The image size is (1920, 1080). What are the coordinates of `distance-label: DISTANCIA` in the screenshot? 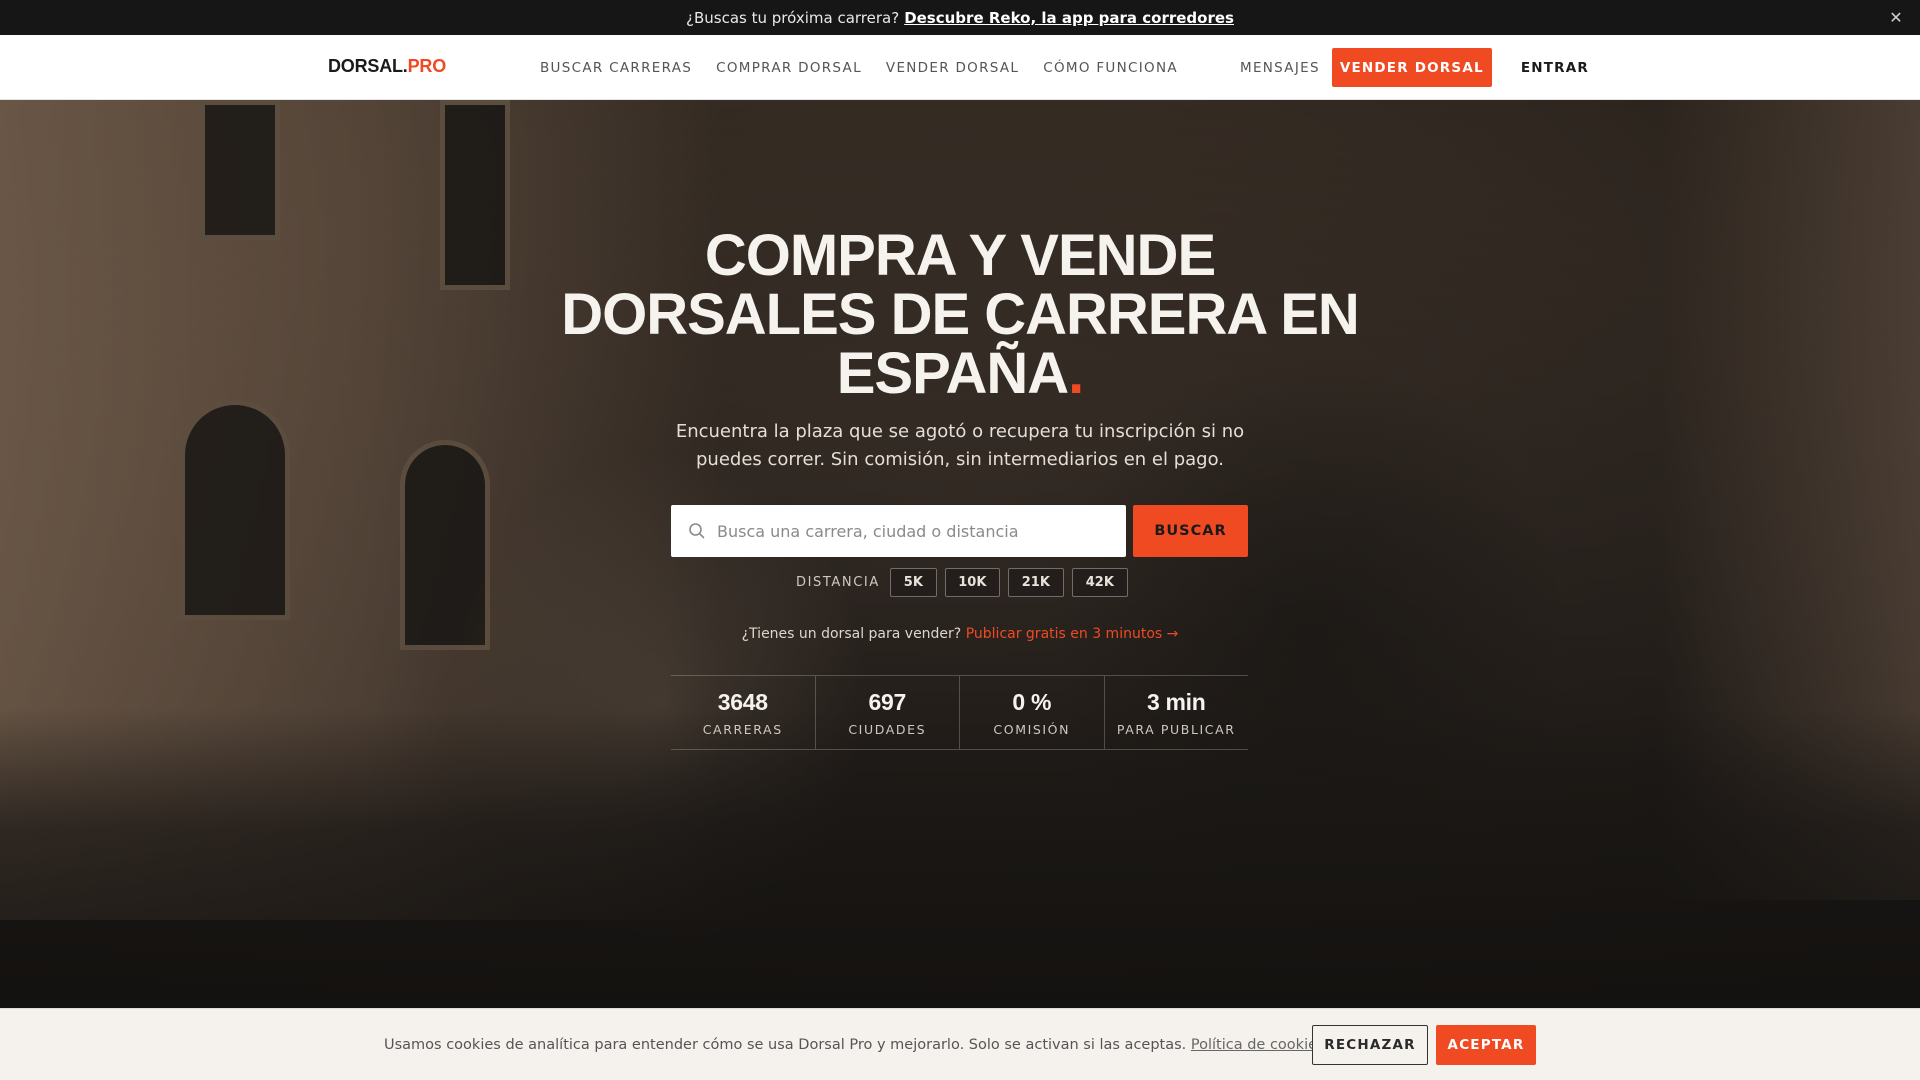 It's located at (838, 582).